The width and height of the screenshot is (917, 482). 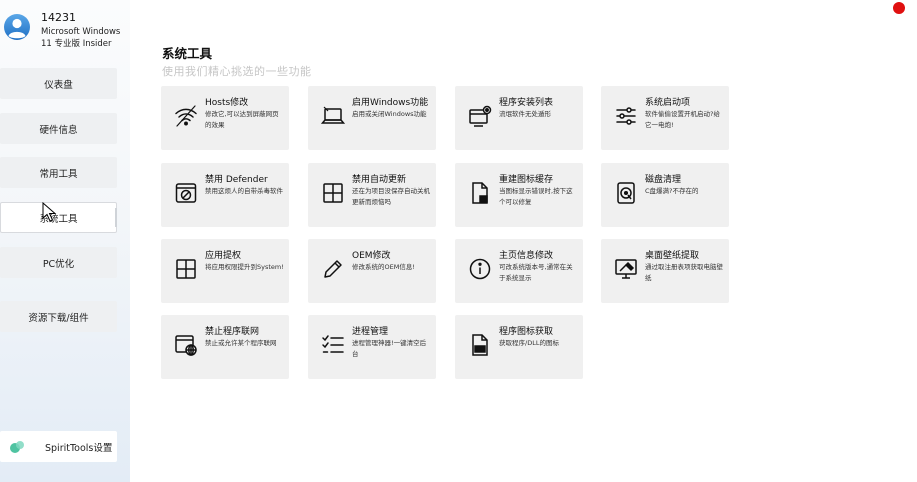 What do you see at coordinates (236, 180) in the screenshot?
I see `tile-title: 禁用 Defender` at bounding box center [236, 180].